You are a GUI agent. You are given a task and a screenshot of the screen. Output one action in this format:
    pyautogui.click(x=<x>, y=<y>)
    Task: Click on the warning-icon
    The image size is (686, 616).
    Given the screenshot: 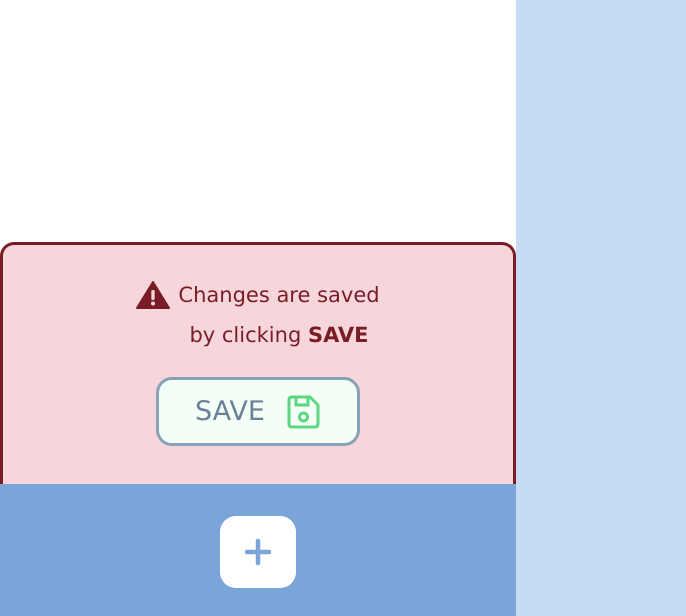 What is the action you would take?
    pyautogui.click(x=153, y=295)
    